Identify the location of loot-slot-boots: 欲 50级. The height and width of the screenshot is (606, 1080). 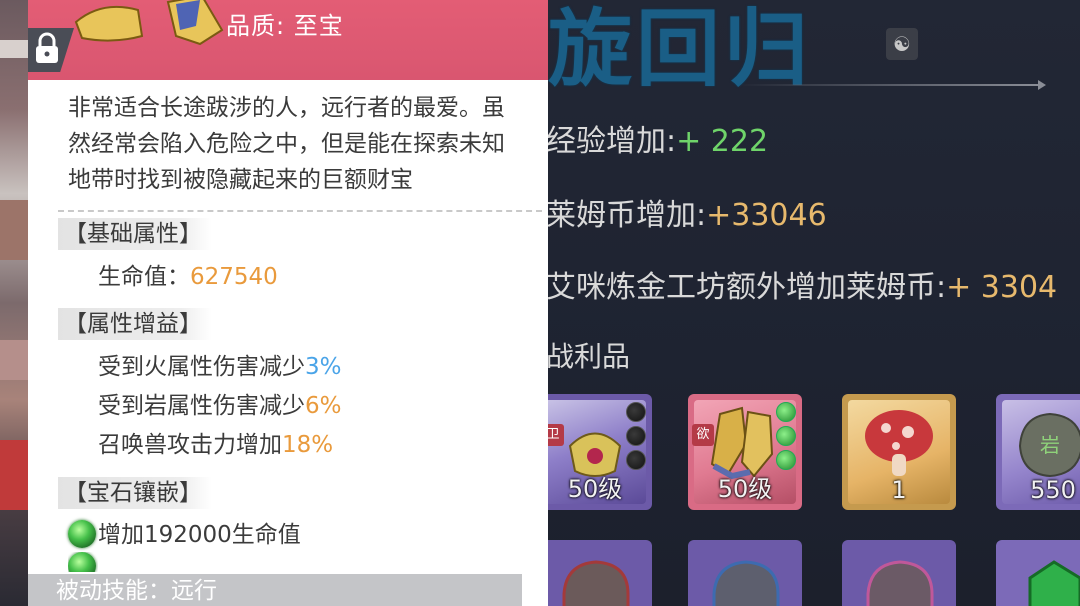
(745, 452).